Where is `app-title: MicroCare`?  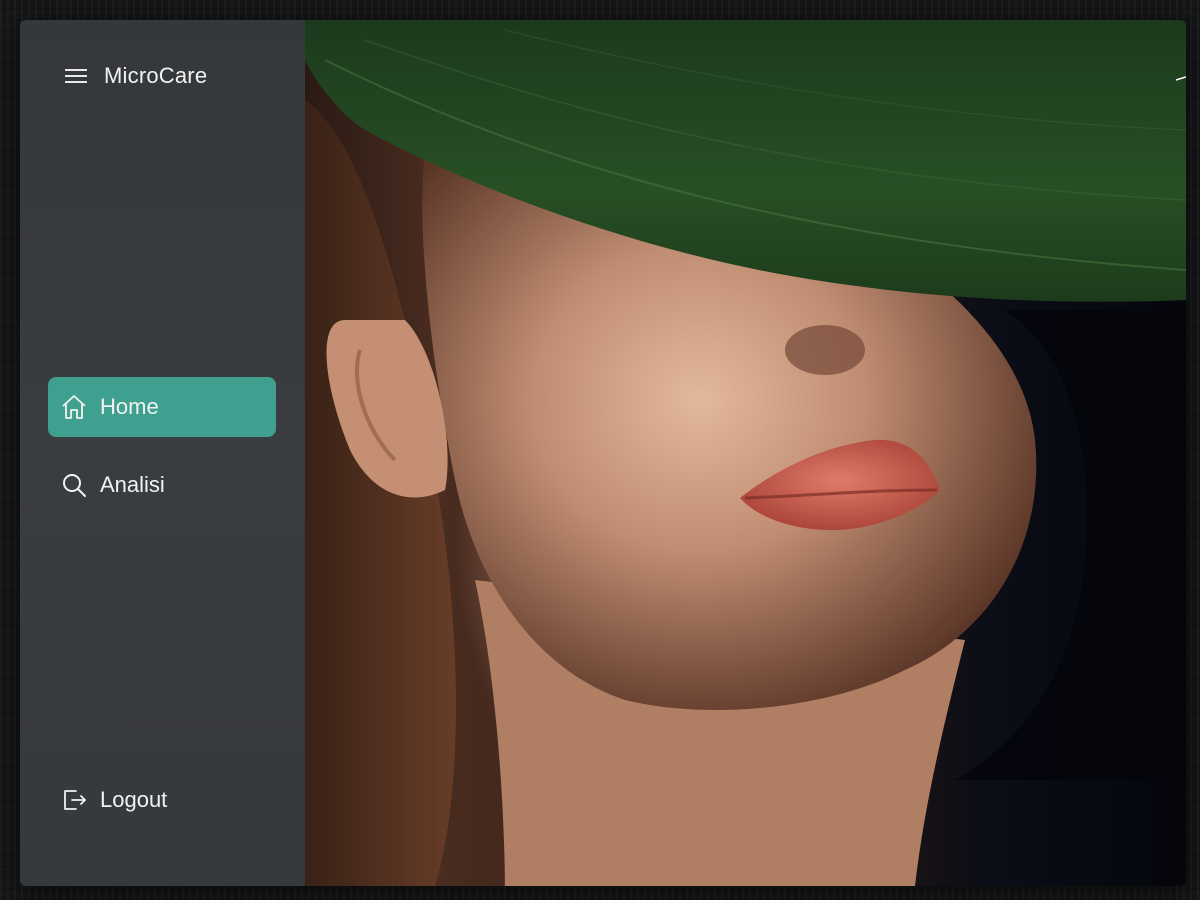
app-title: MicroCare is located at coordinates (156, 75).